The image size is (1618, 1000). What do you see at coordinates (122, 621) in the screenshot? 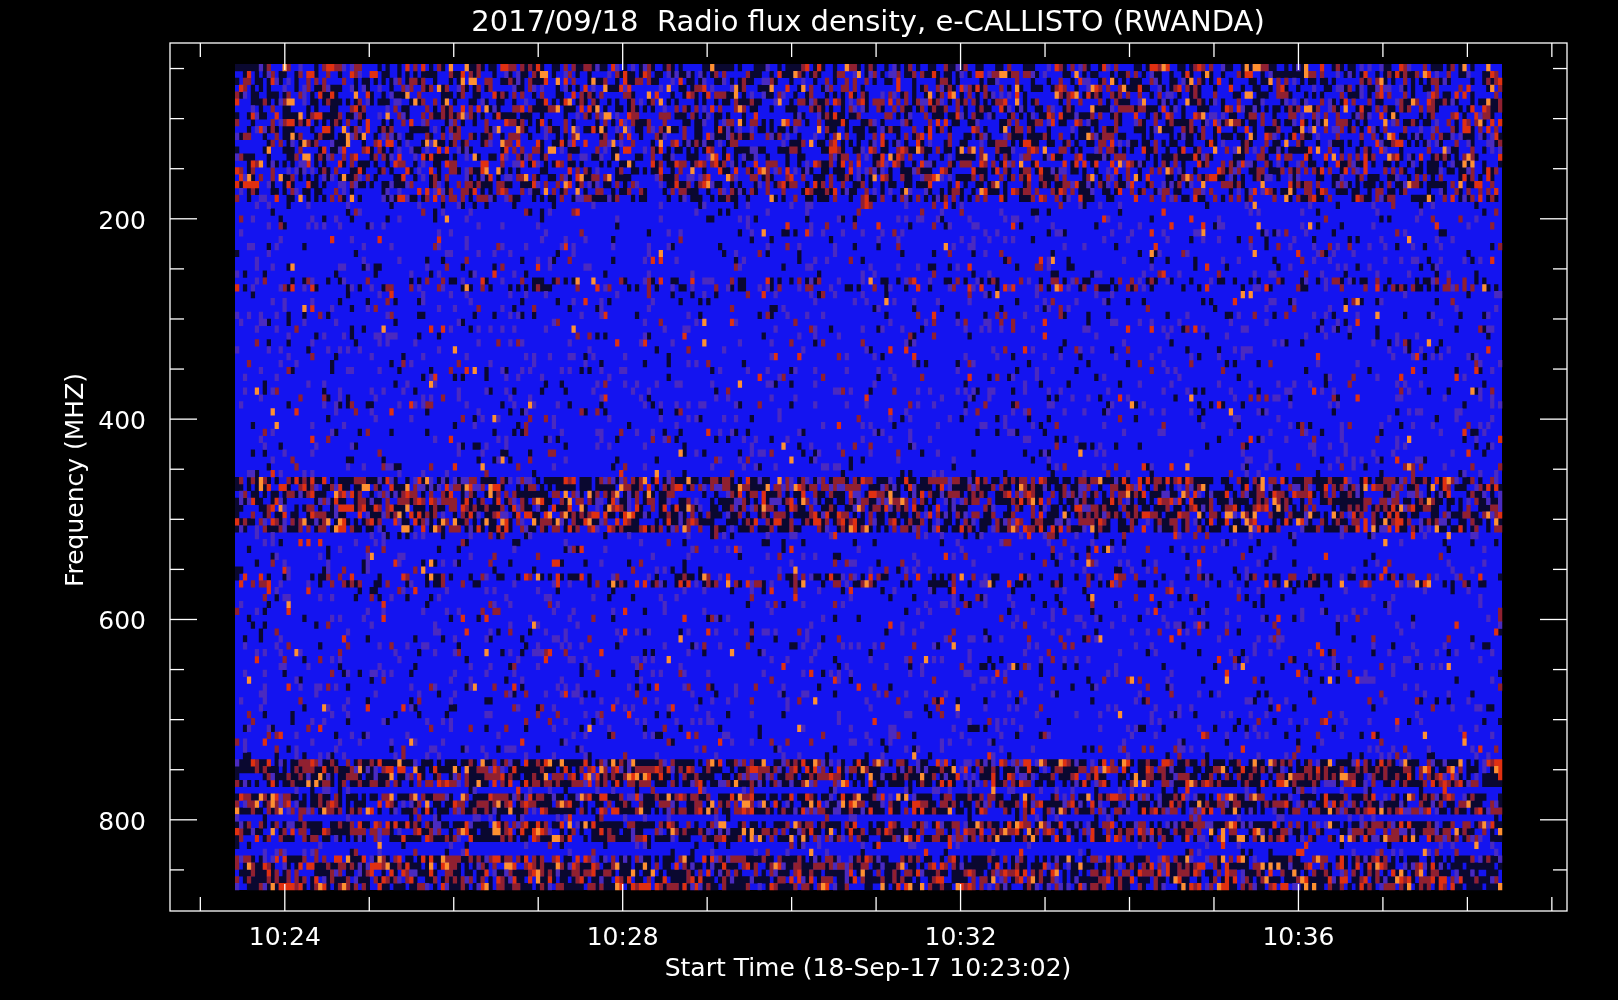
I see `y-tick-label: 600` at bounding box center [122, 621].